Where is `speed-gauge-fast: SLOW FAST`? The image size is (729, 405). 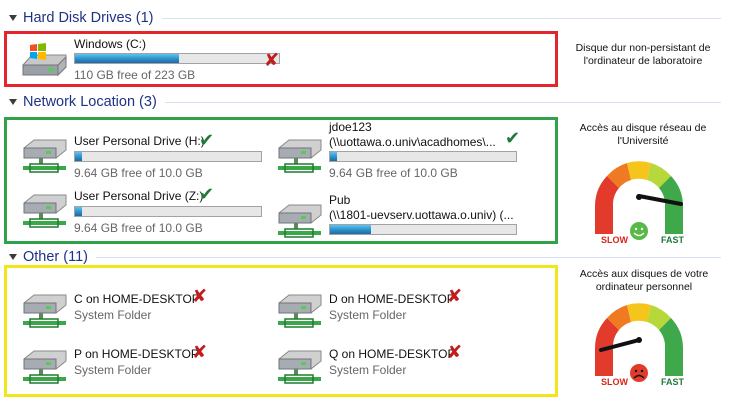 speed-gauge-fast: SLOW FAST is located at coordinates (640, 203).